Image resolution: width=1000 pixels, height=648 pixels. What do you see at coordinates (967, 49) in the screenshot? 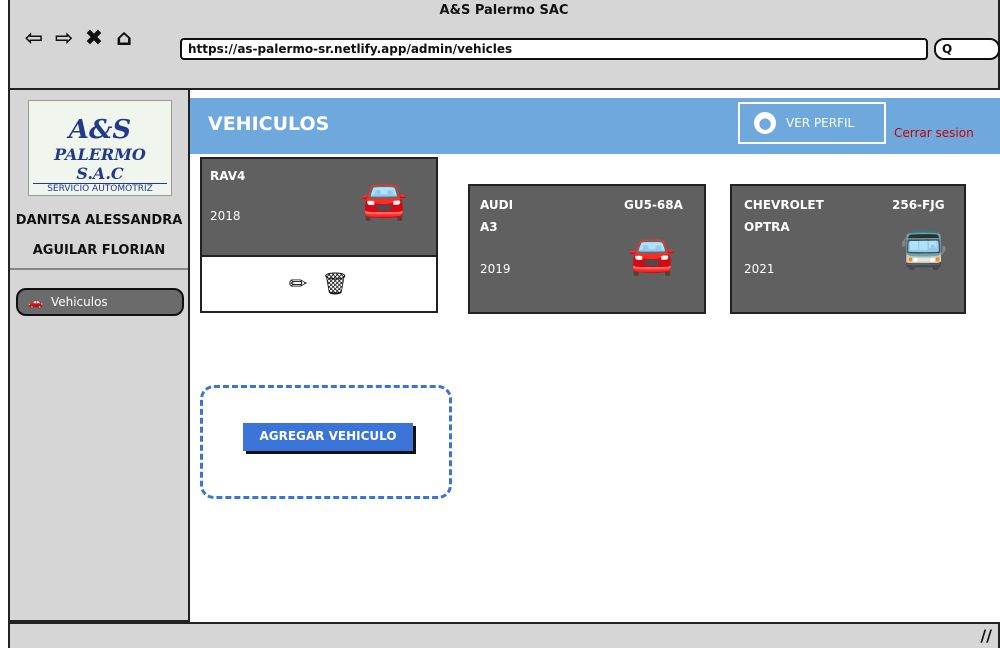
I see `search-box: Q` at bounding box center [967, 49].